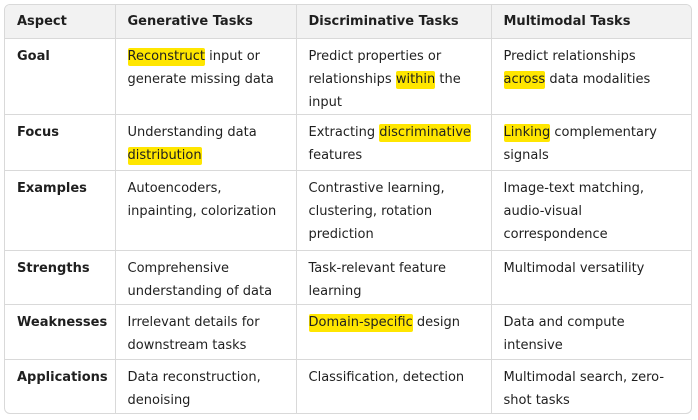  What do you see at coordinates (60, 386) in the screenshot?
I see `aspect-cell: Applications` at bounding box center [60, 386].